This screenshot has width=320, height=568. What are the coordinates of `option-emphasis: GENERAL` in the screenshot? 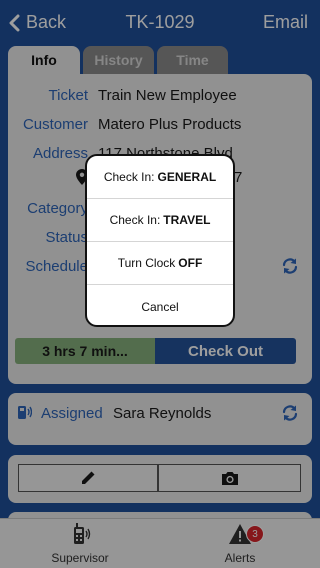 It's located at (187, 177).